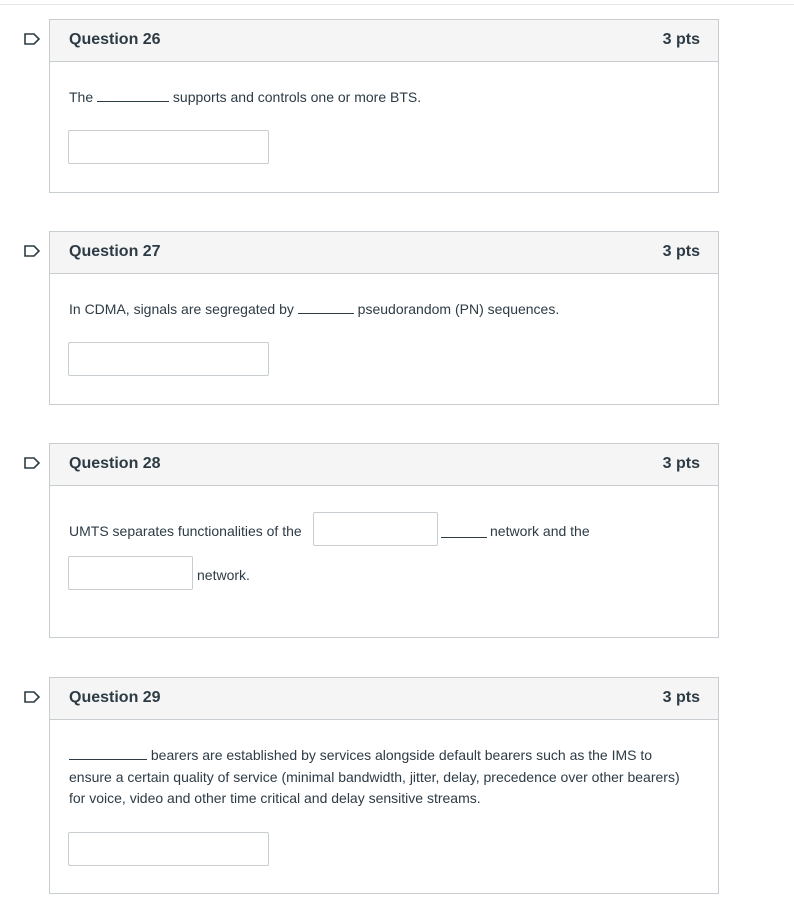  What do you see at coordinates (115, 697) in the screenshot?
I see `question-title: Question 29` at bounding box center [115, 697].